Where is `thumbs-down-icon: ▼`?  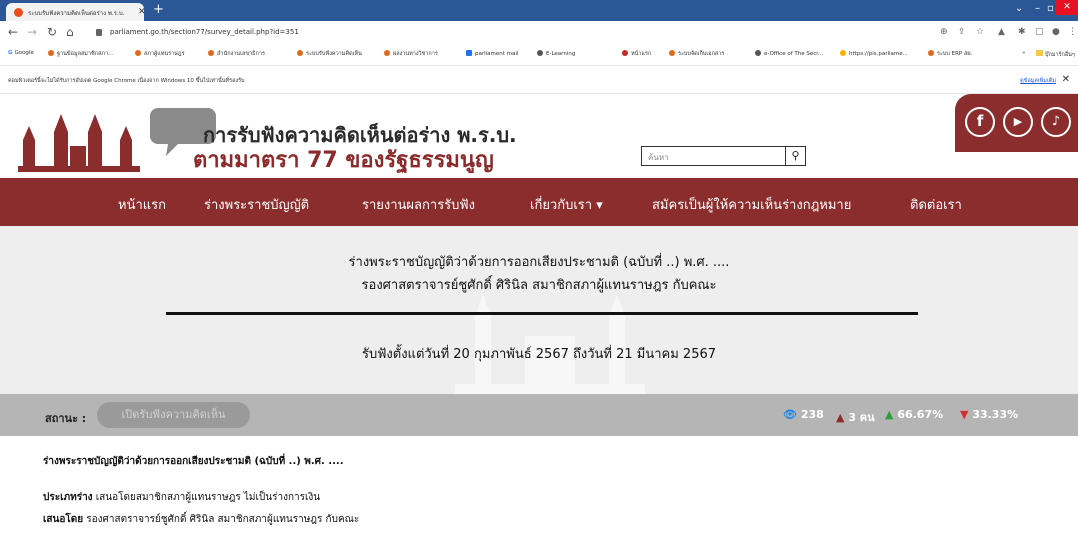 thumbs-down-icon: ▼ is located at coordinates (964, 414).